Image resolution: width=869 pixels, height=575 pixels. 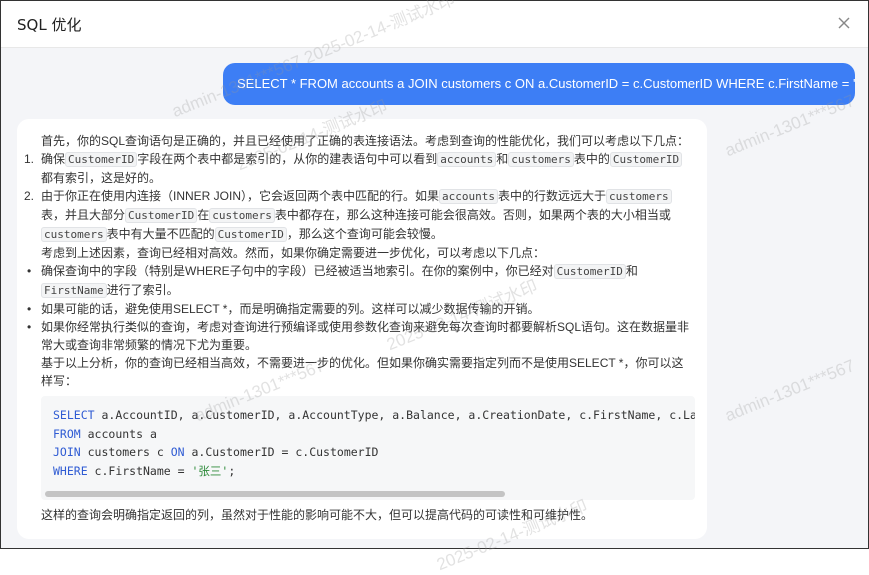 What do you see at coordinates (434, 24) in the screenshot?
I see `dialog-header: SQL 优化` at bounding box center [434, 24].